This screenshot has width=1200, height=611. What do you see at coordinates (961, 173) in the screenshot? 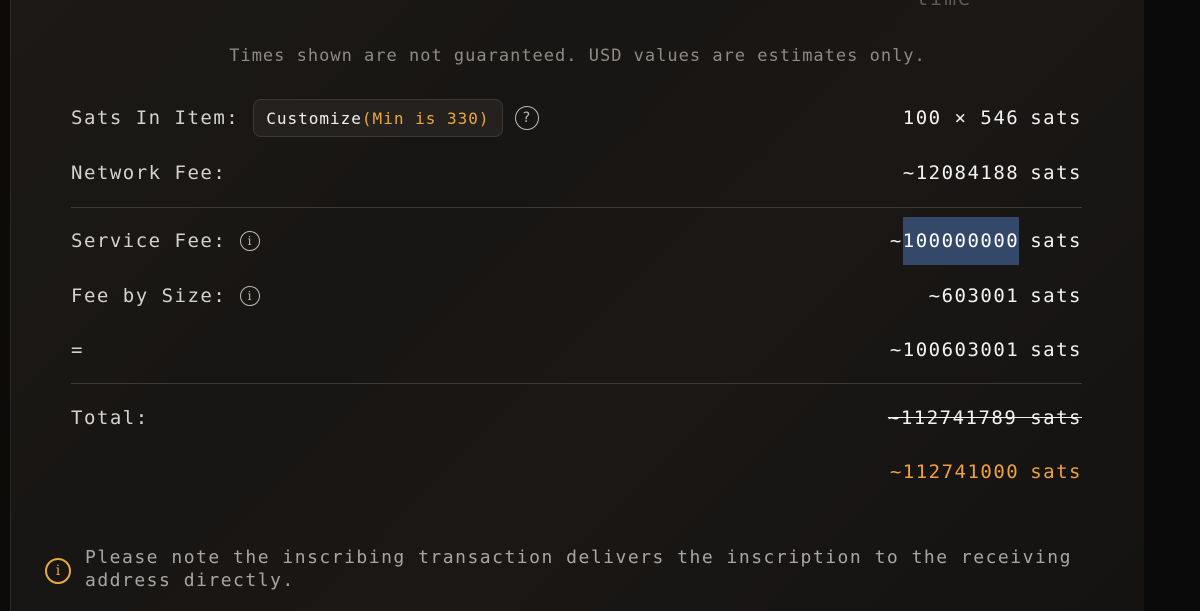
I see `network-fee-amount: ~12084188` at bounding box center [961, 173].